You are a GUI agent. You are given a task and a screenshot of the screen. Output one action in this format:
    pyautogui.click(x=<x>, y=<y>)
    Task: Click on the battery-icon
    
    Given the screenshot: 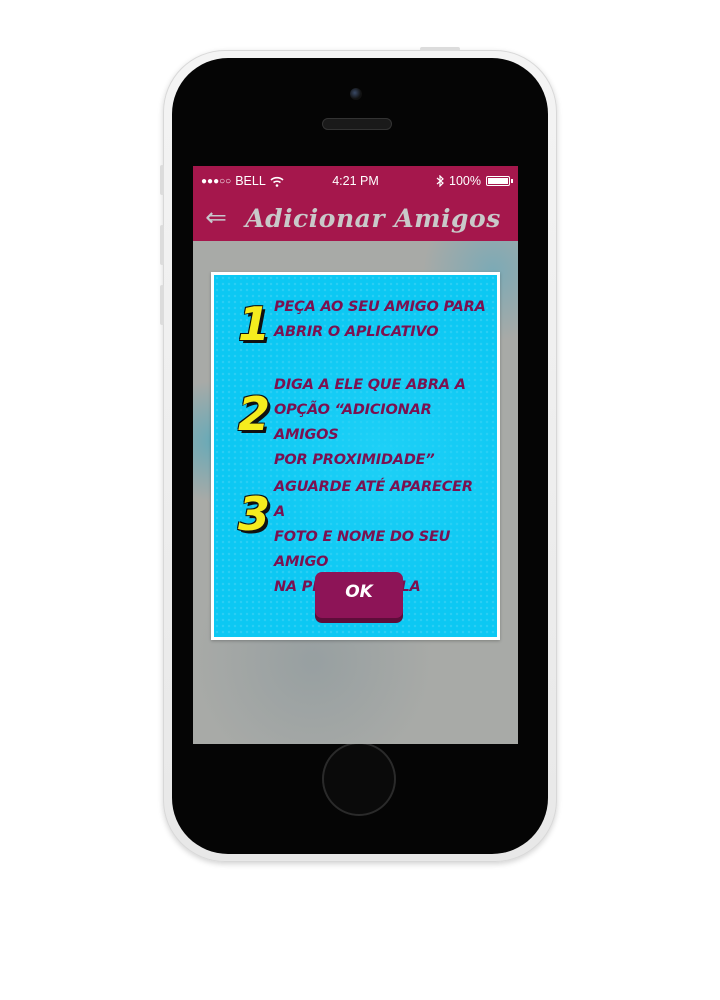 What is the action you would take?
    pyautogui.click(x=499, y=181)
    